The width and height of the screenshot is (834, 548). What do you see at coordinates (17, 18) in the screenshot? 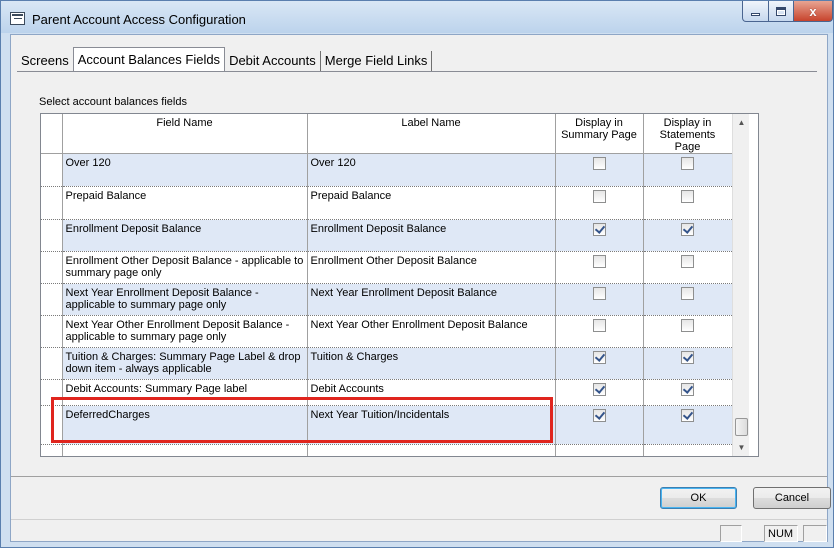
I see `app-icon` at bounding box center [17, 18].